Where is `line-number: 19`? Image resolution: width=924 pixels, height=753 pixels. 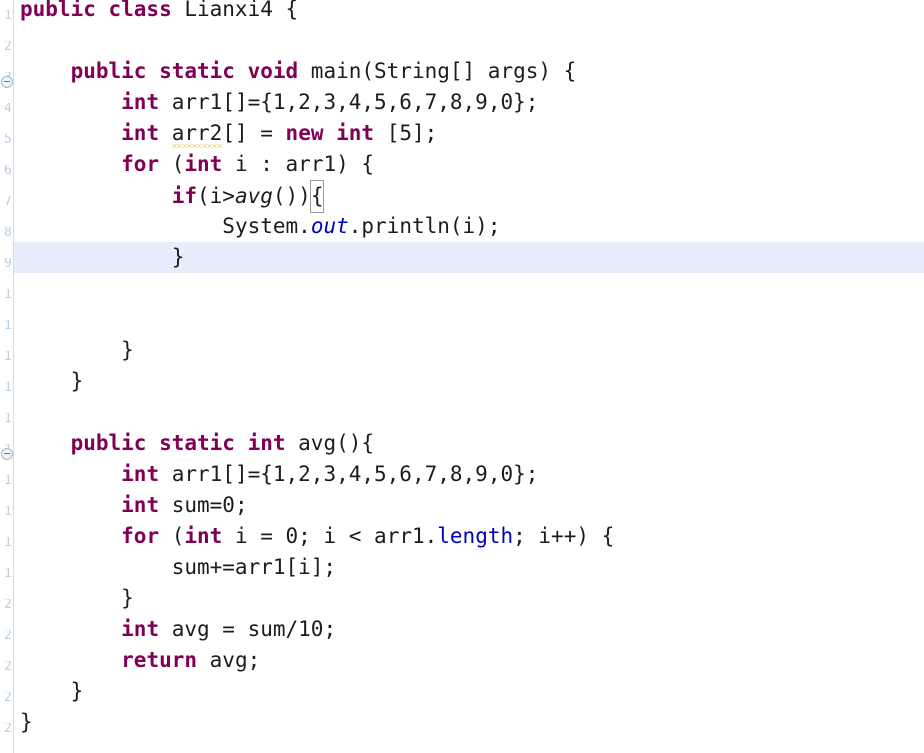
line-number: 19 is located at coordinates (7, 574).